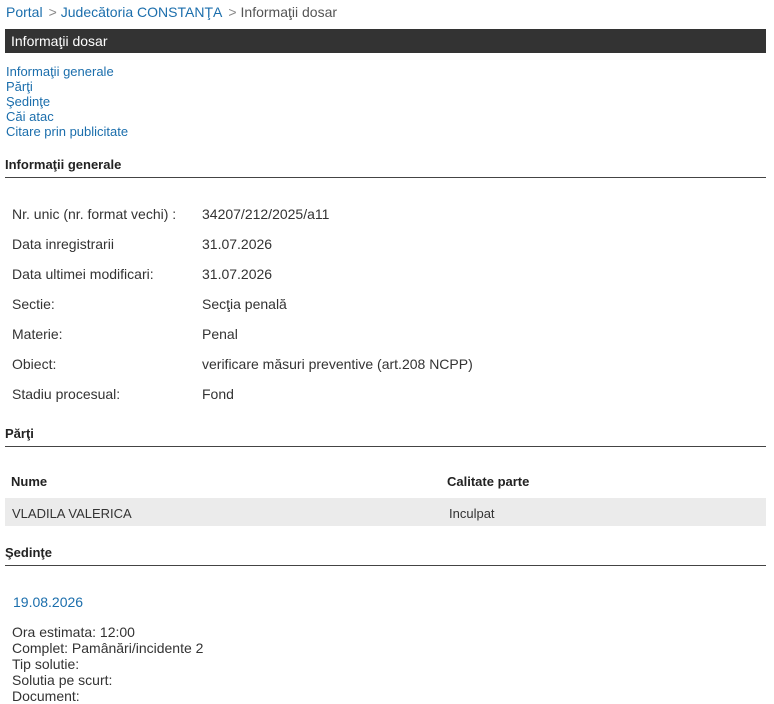  I want to click on info-value: Penal, so click(220, 334).